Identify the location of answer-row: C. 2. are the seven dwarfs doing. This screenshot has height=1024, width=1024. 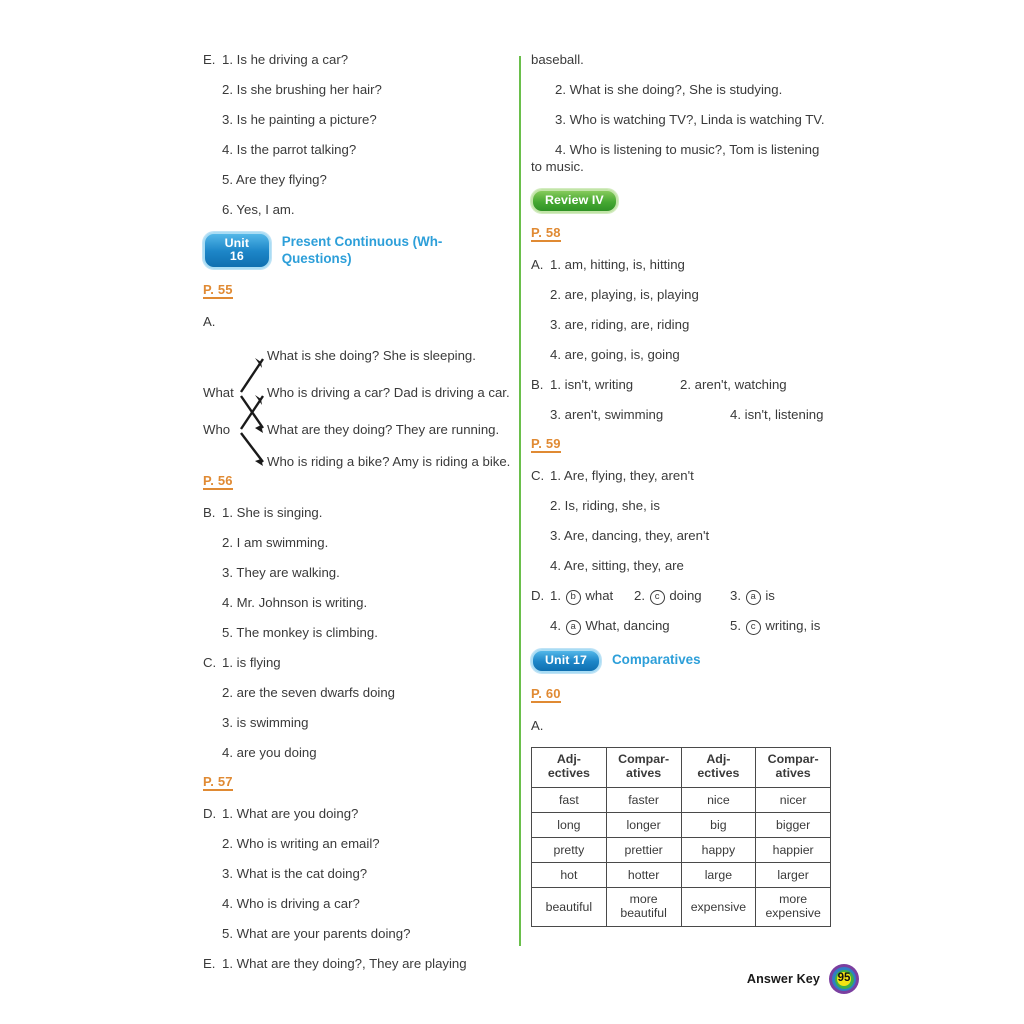
(353, 693).